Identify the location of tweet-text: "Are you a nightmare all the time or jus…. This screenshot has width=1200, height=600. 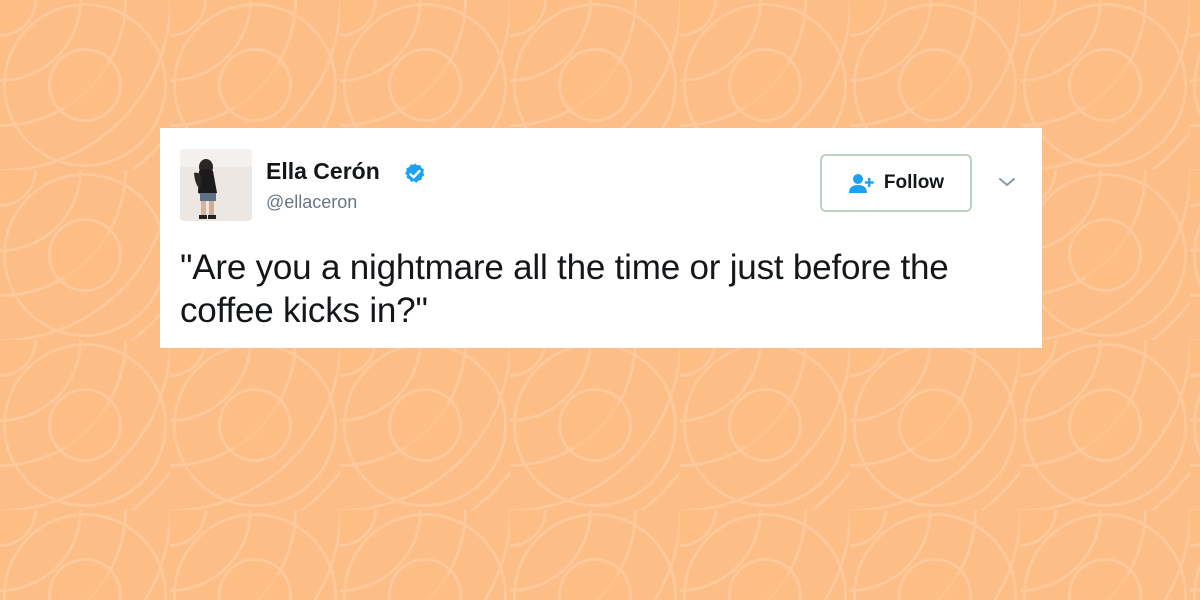
(564, 289).